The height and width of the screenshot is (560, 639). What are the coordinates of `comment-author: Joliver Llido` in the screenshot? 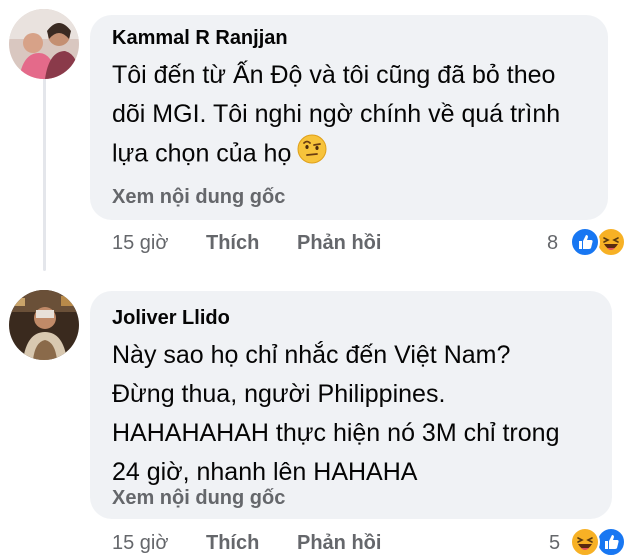 It's located at (171, 318).